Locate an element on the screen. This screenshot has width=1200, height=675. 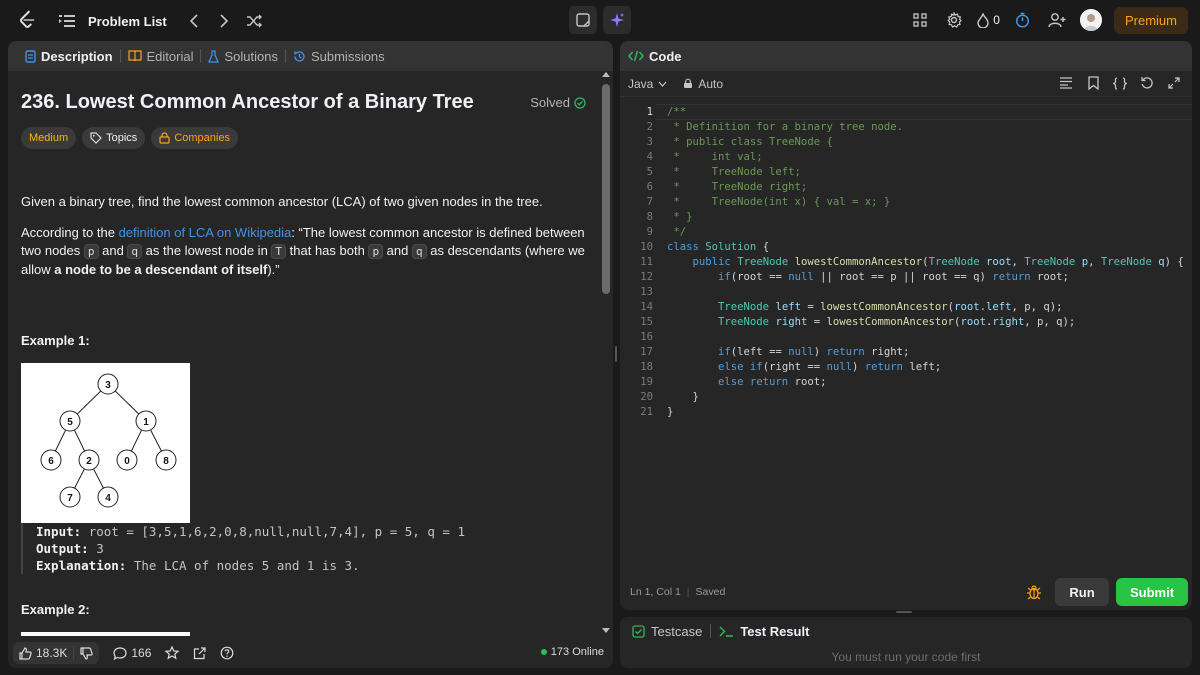
tab-editorial: Editorial is located at coordinates (161, 56).